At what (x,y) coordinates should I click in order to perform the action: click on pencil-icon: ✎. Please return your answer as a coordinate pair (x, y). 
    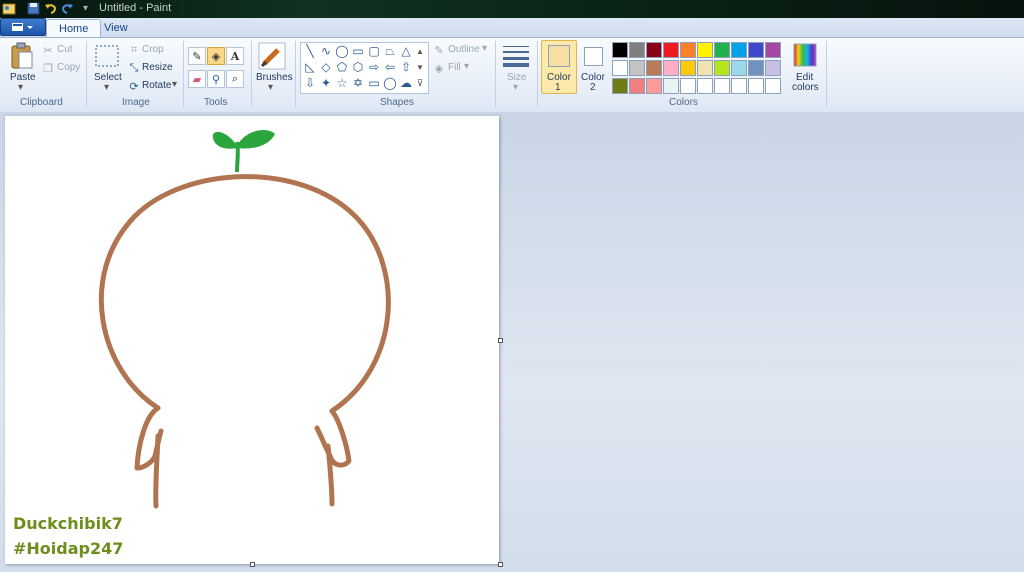
    Looking at the image, I should click on (197, 56).